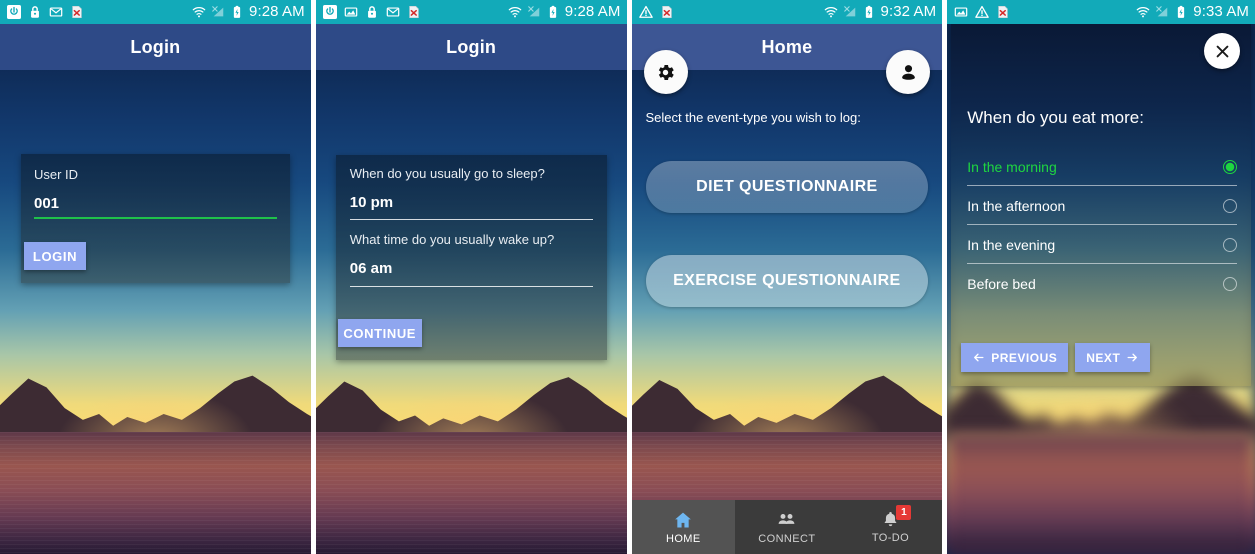  What do you see at coordinates (1055, 117) in the screenshot?
I see `dialog-question: When do you eat more:` at bounding box center [1055, 117].